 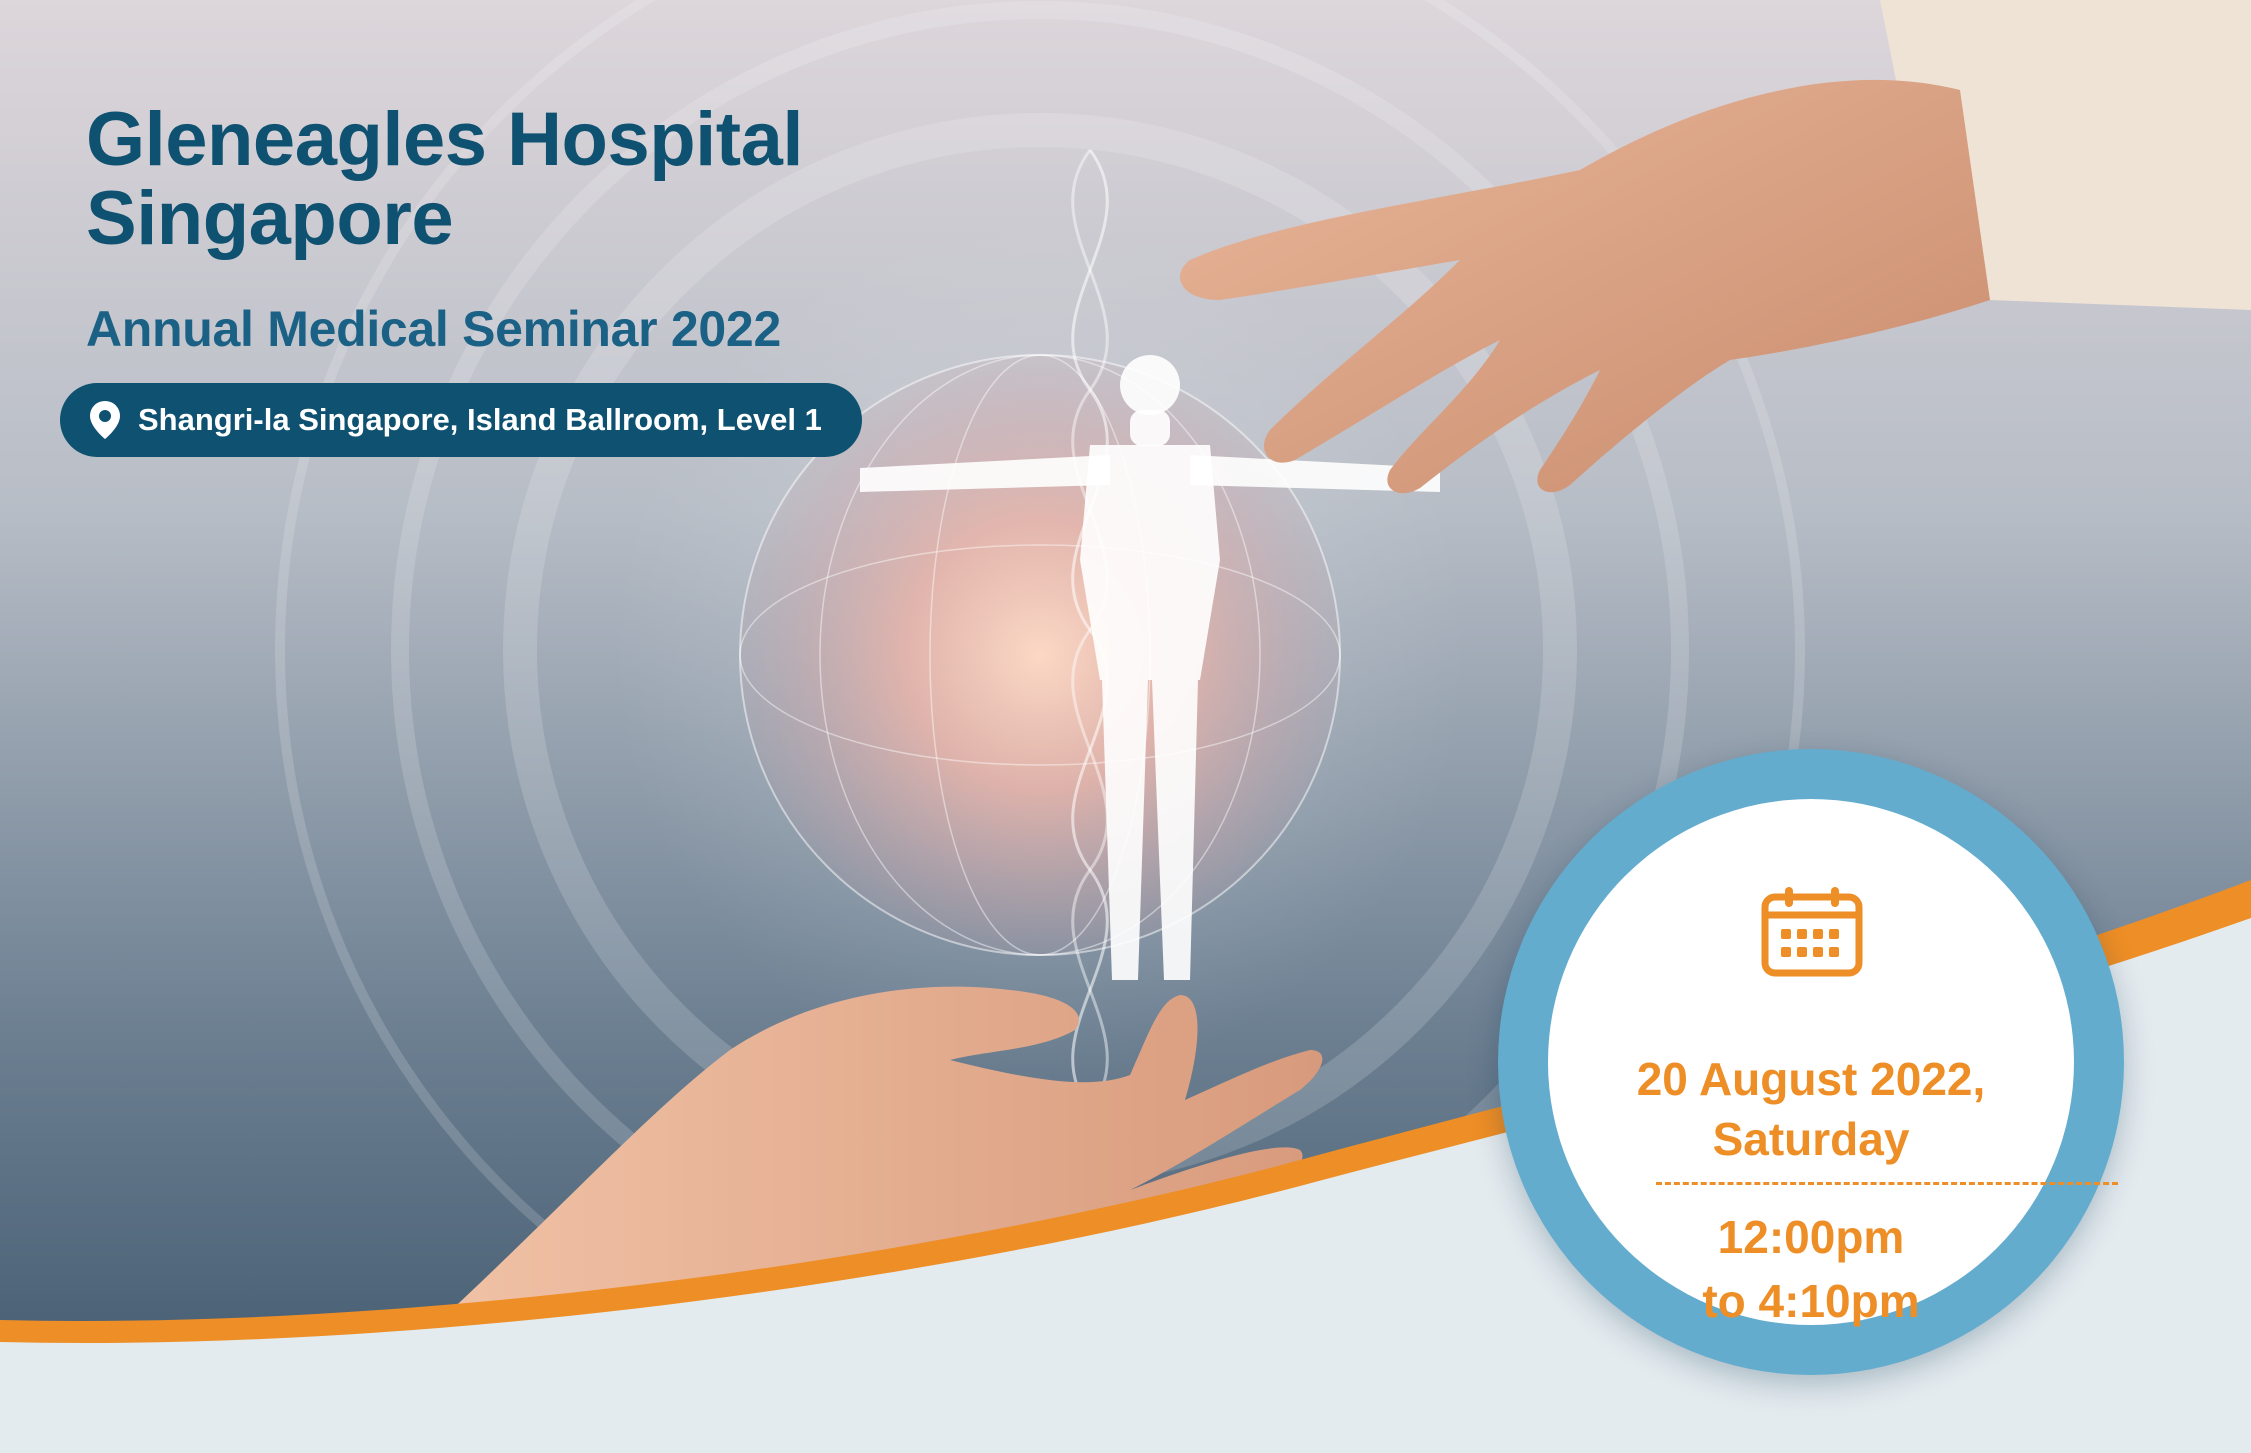 I want to click on event-day: Saturday, so click(x=1811, y=1139).